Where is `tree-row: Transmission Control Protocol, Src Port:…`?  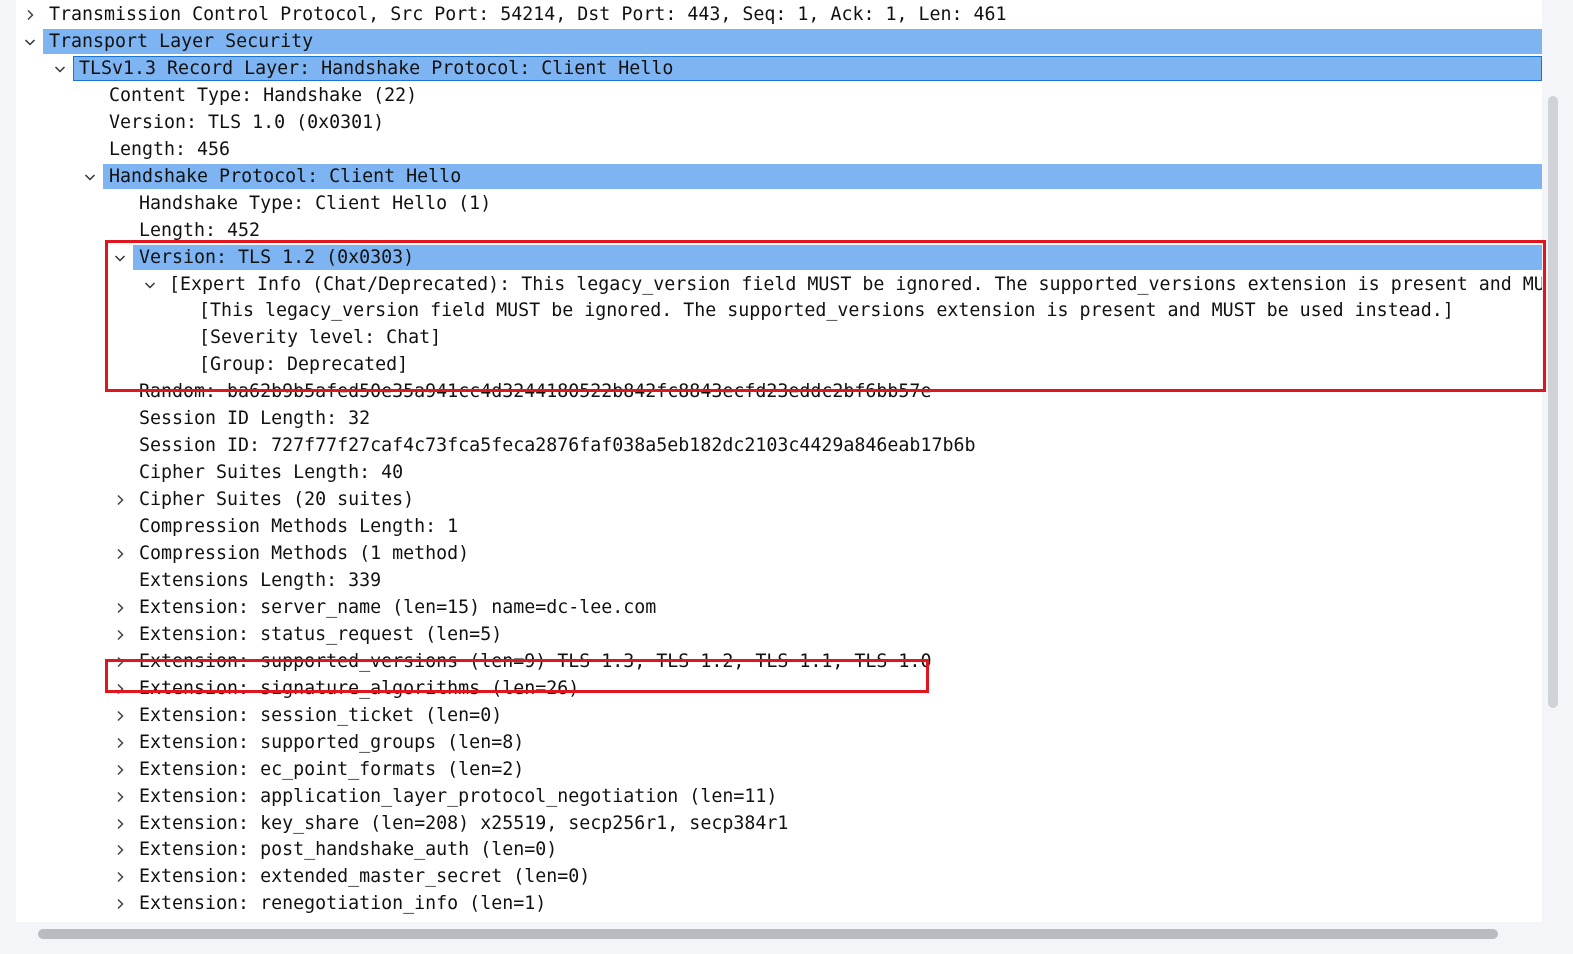 tree-row: Transmission Control Protocol, Src Port:… is located at coordinates (779, 14).